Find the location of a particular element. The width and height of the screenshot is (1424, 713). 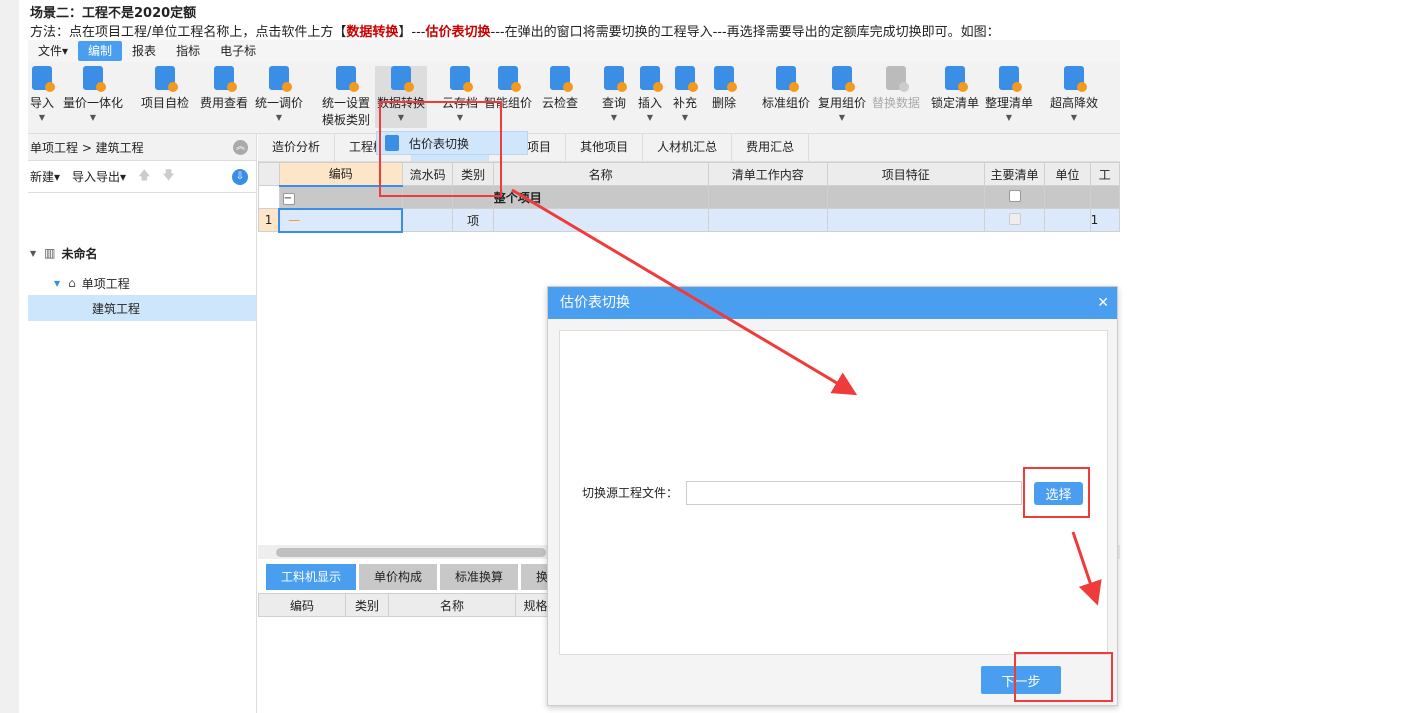

bottom-tab-0: 工料机显示 is located at coordinates (311, 577).